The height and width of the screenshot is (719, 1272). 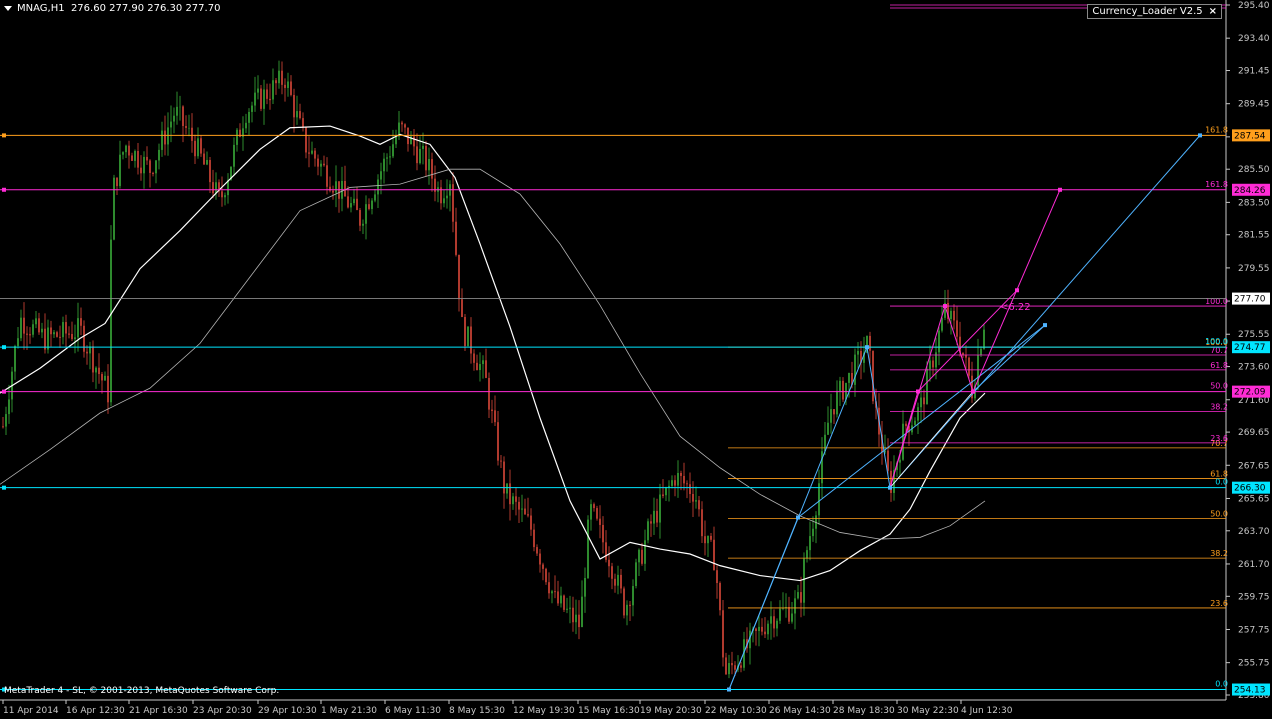 I want to click on price-tick-label: 263.70, so click(x=1254, y=532).